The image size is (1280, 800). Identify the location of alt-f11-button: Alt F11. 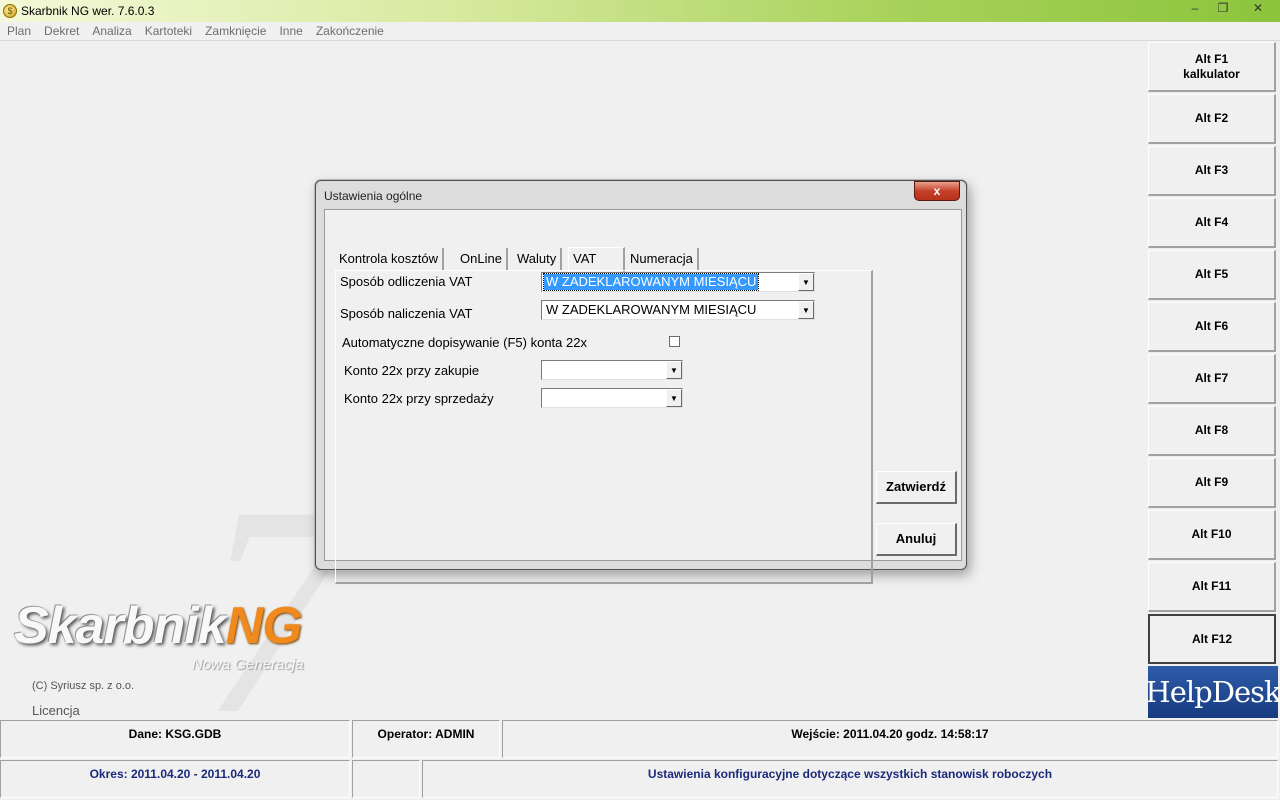
(1212, 587).